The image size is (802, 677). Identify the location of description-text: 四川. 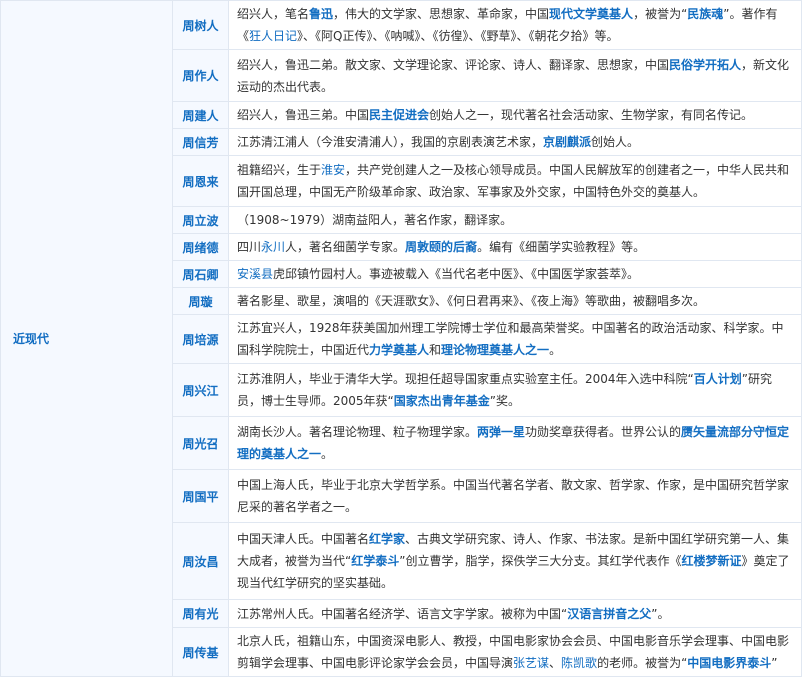
(249, 247).